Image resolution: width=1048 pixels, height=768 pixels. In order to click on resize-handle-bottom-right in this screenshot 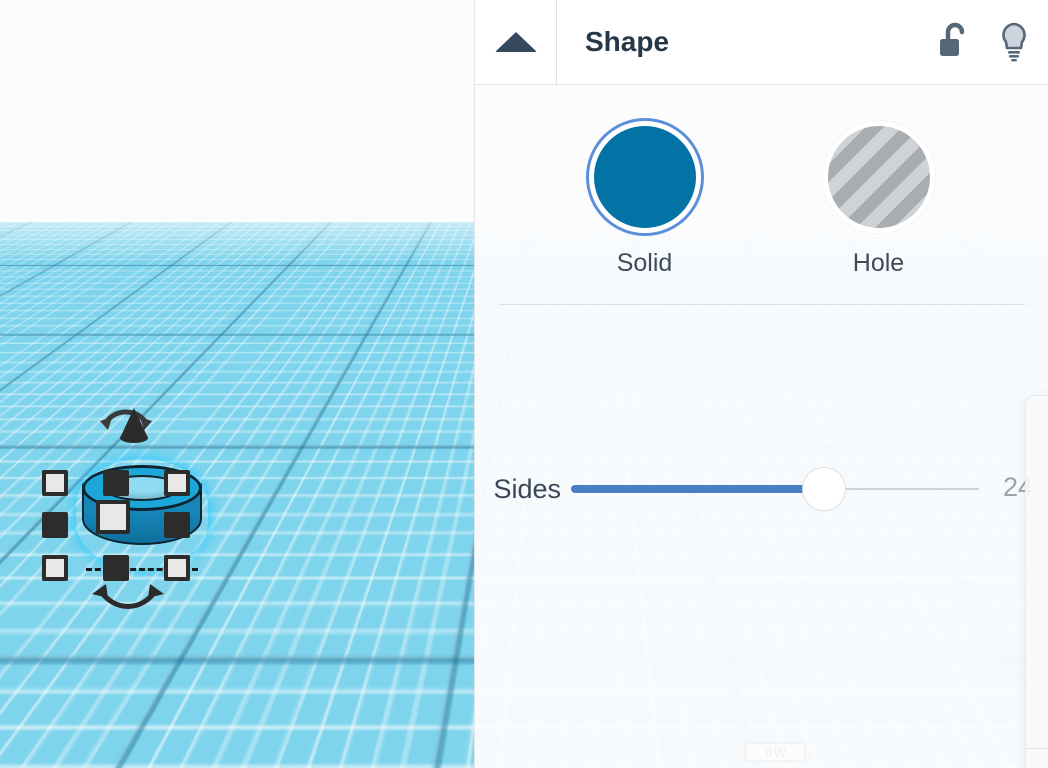, I will do `click(177, 568)`.